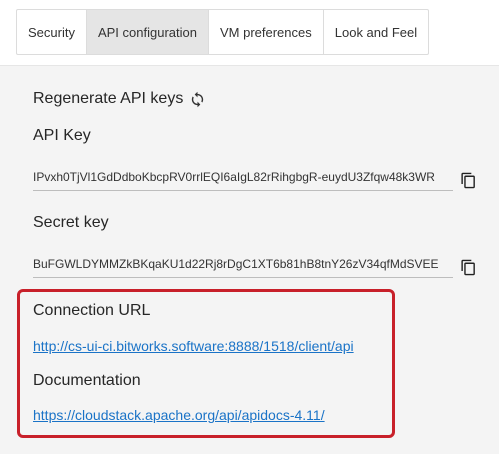 The image size is (499, 454). What do you see at coordinates (51, 32) in the screenshot?
I see `tab-security: Security` at bounding box center [51, 32].